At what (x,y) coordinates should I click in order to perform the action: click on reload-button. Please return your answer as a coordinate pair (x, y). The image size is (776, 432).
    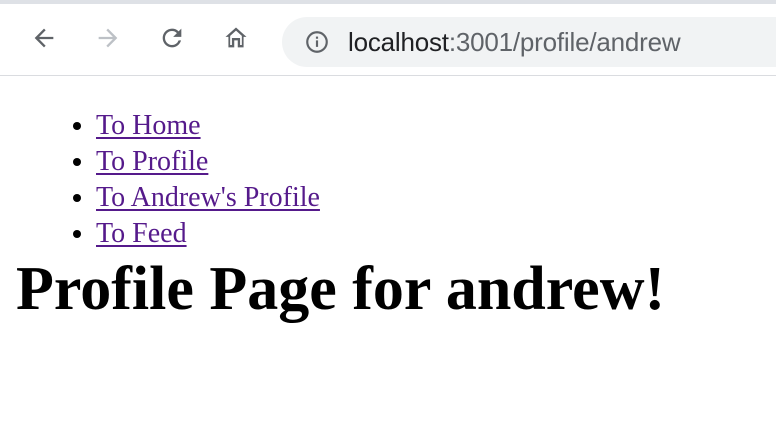
    Looking at the image, I should click on (172, 38).